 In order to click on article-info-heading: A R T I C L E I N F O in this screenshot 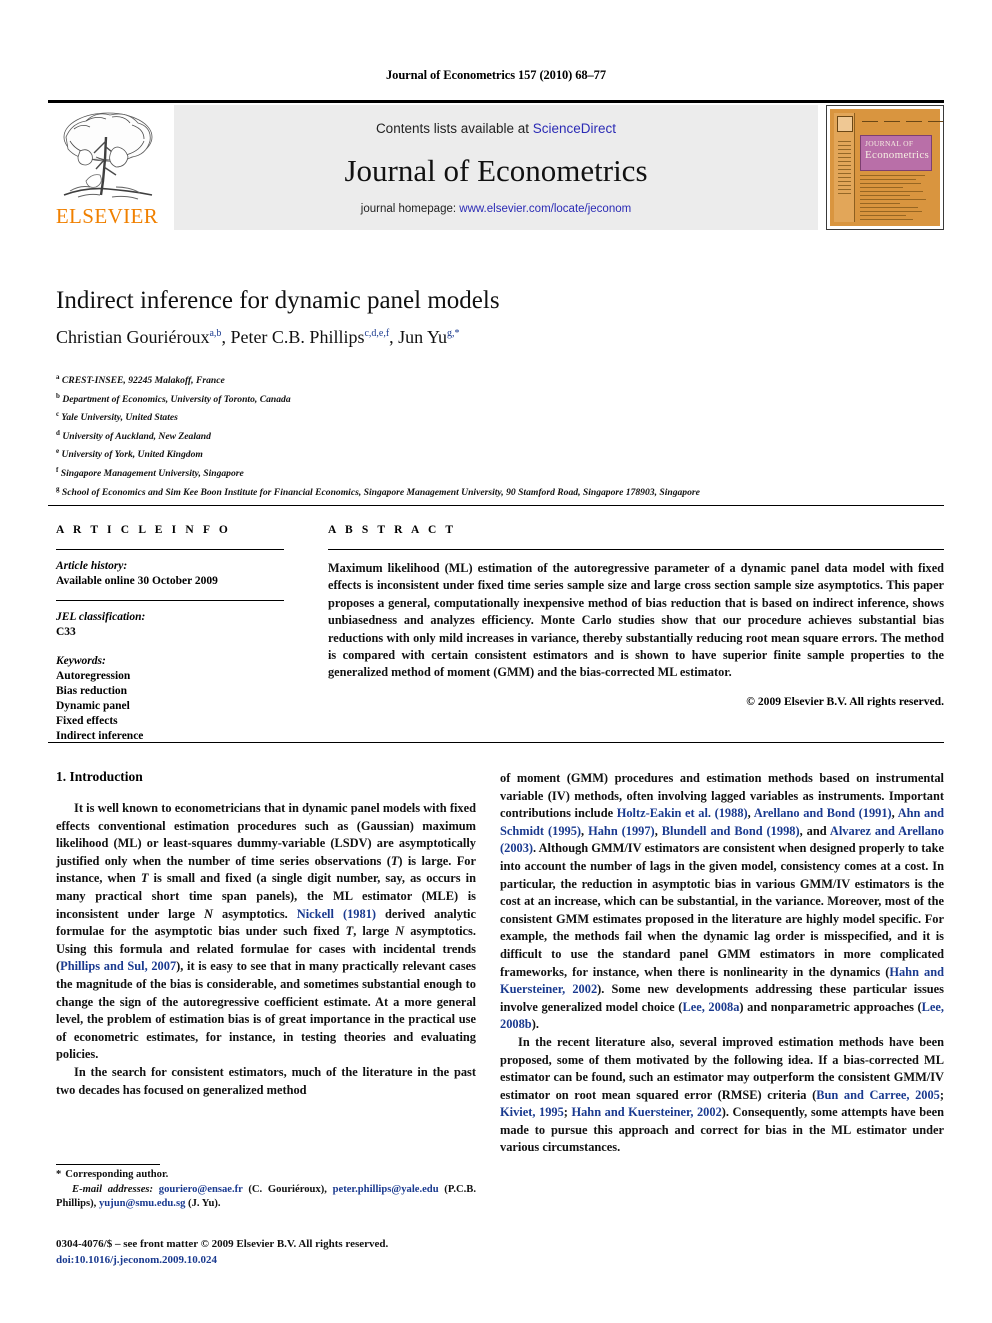, I will do `click(143, 530)`.